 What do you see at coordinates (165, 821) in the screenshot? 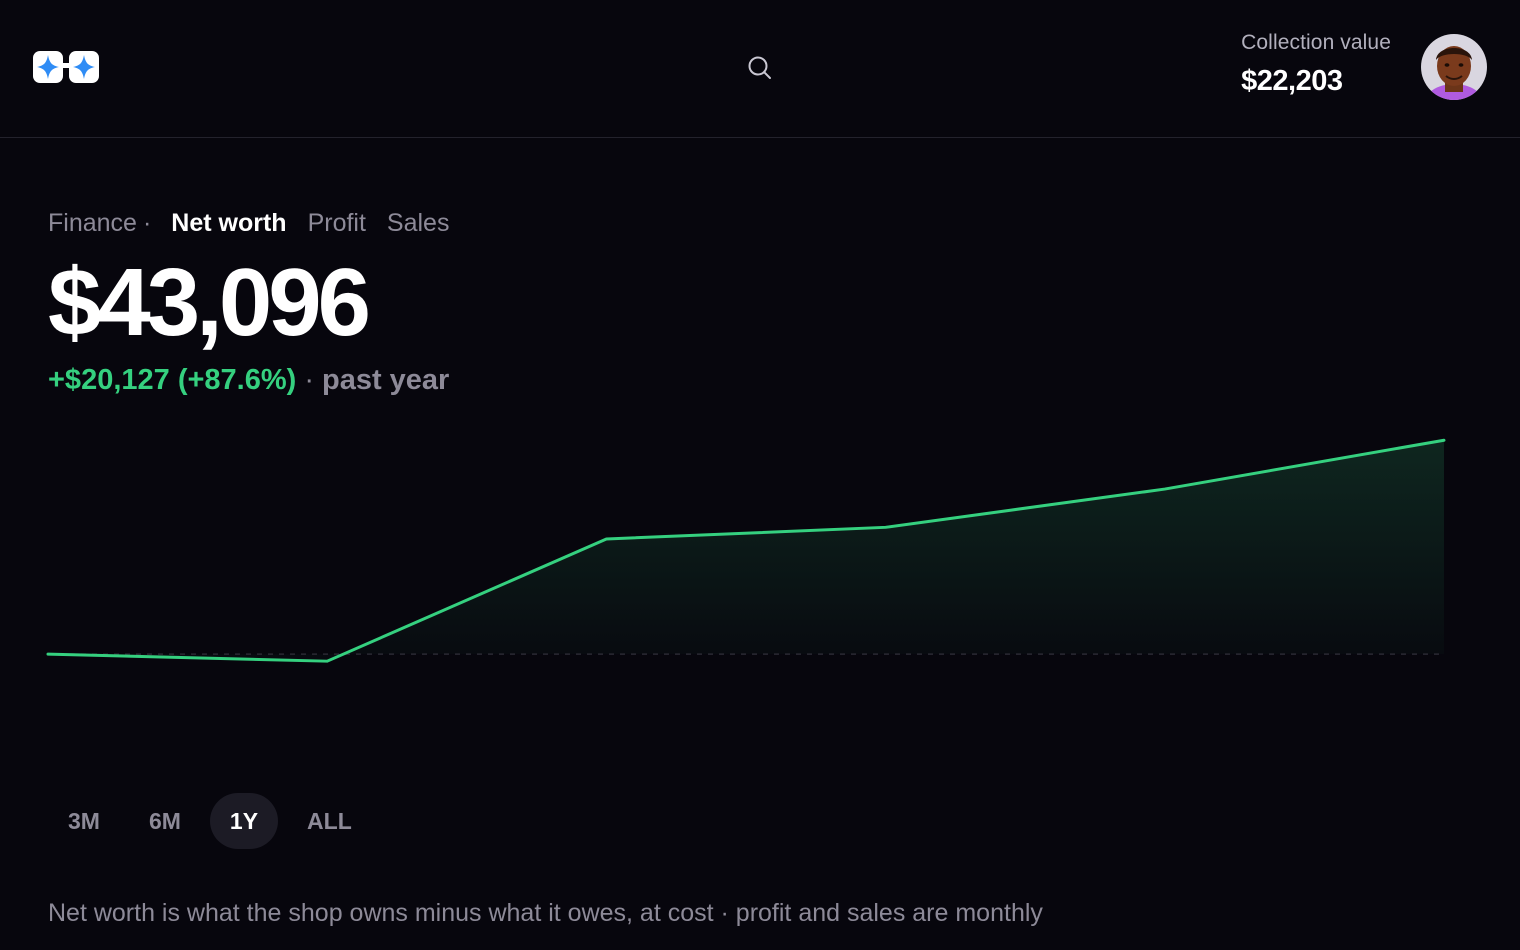
I see `range-6m-button: 6M` at bounding box center [165, 821].